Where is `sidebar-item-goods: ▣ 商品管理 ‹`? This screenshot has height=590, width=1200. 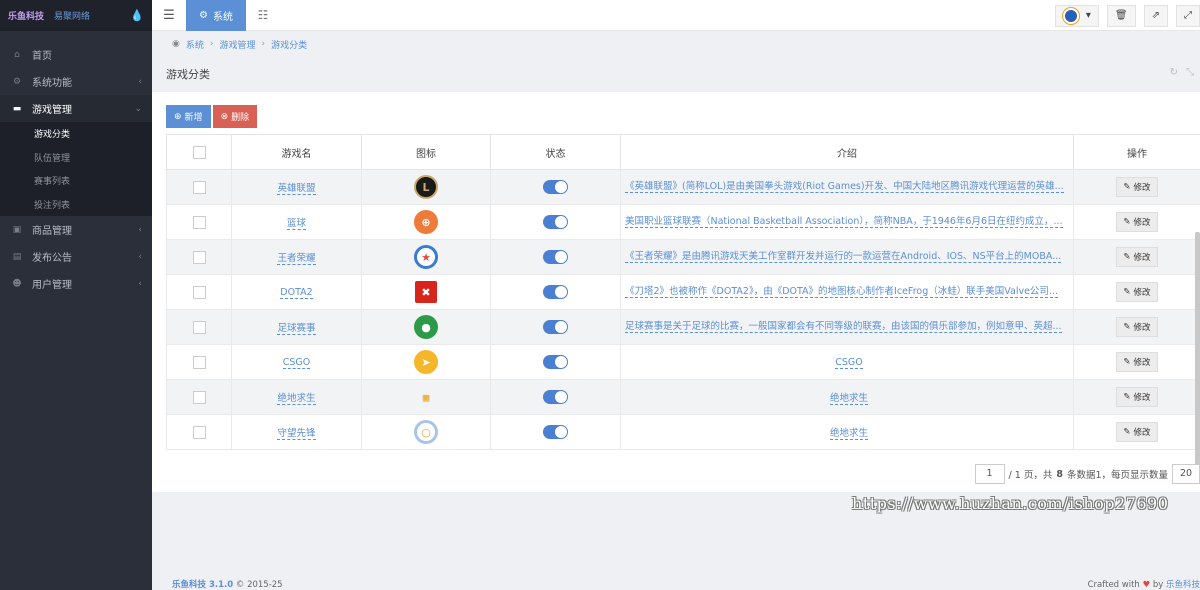 sidebar-item-goods: ▣ 商品管理 ‹ is located at coordinates (76, 229).